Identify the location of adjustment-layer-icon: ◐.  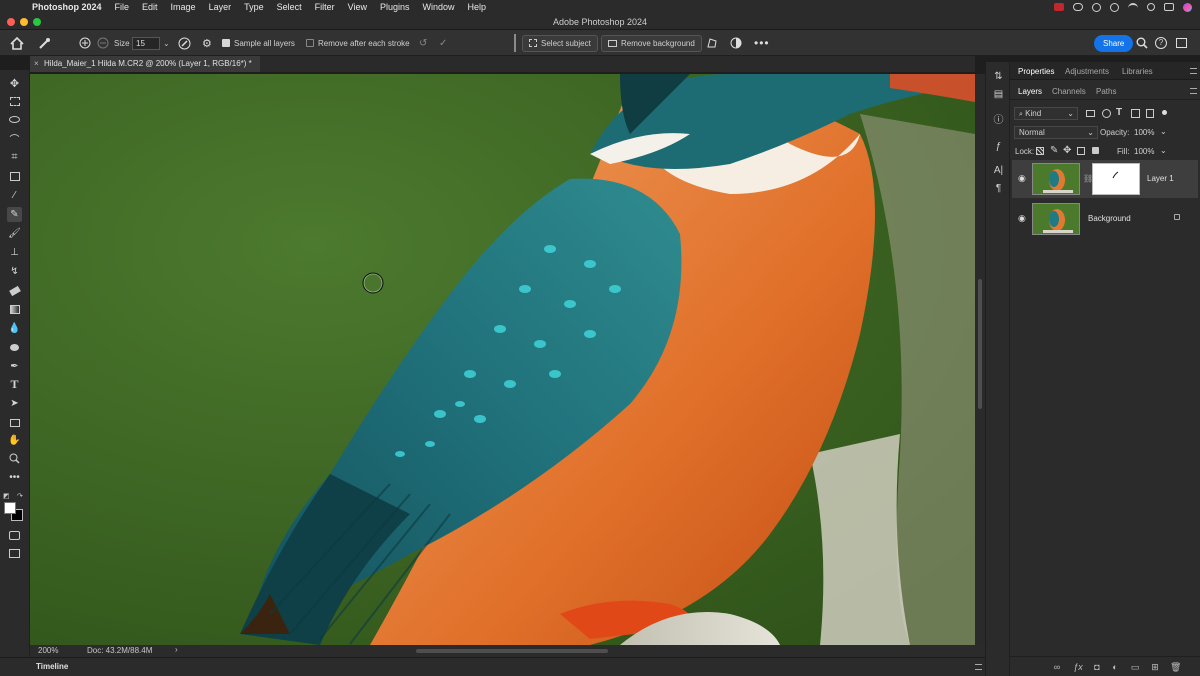
(1115, 667).